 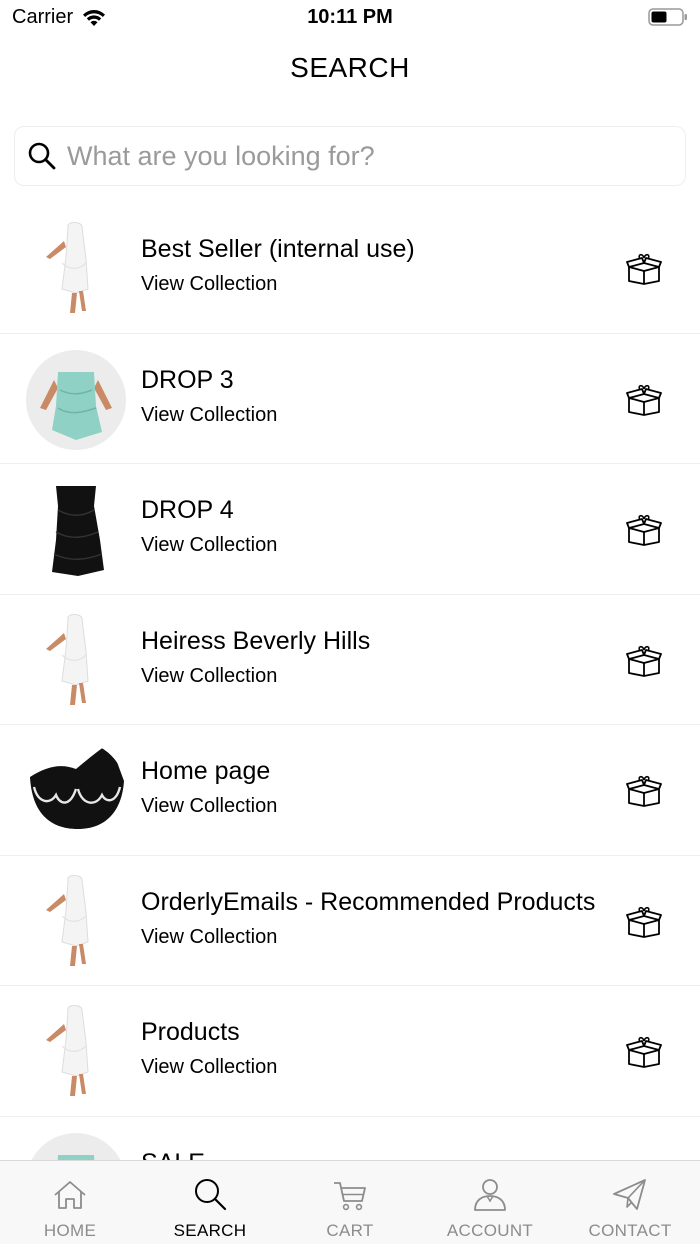 I want to click on status-bar: Carrier 10:11 PM, so click(x=350, y=18).